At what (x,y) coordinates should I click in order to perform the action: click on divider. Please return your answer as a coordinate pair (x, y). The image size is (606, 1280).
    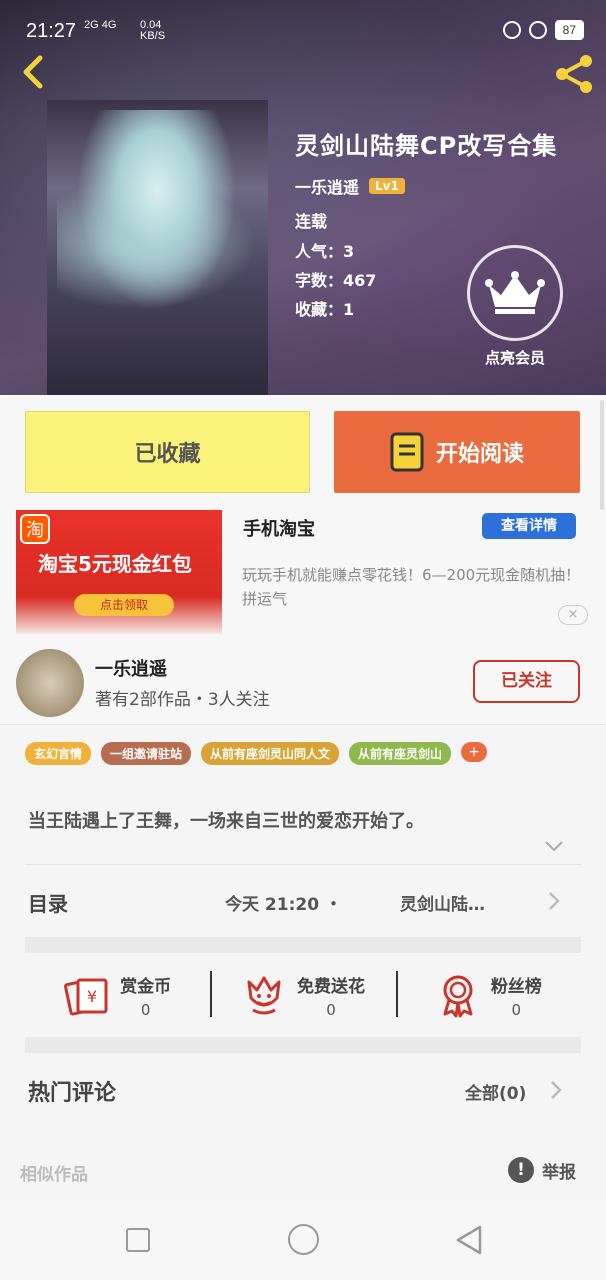
    Looking at the image, I should click on (303, 864).